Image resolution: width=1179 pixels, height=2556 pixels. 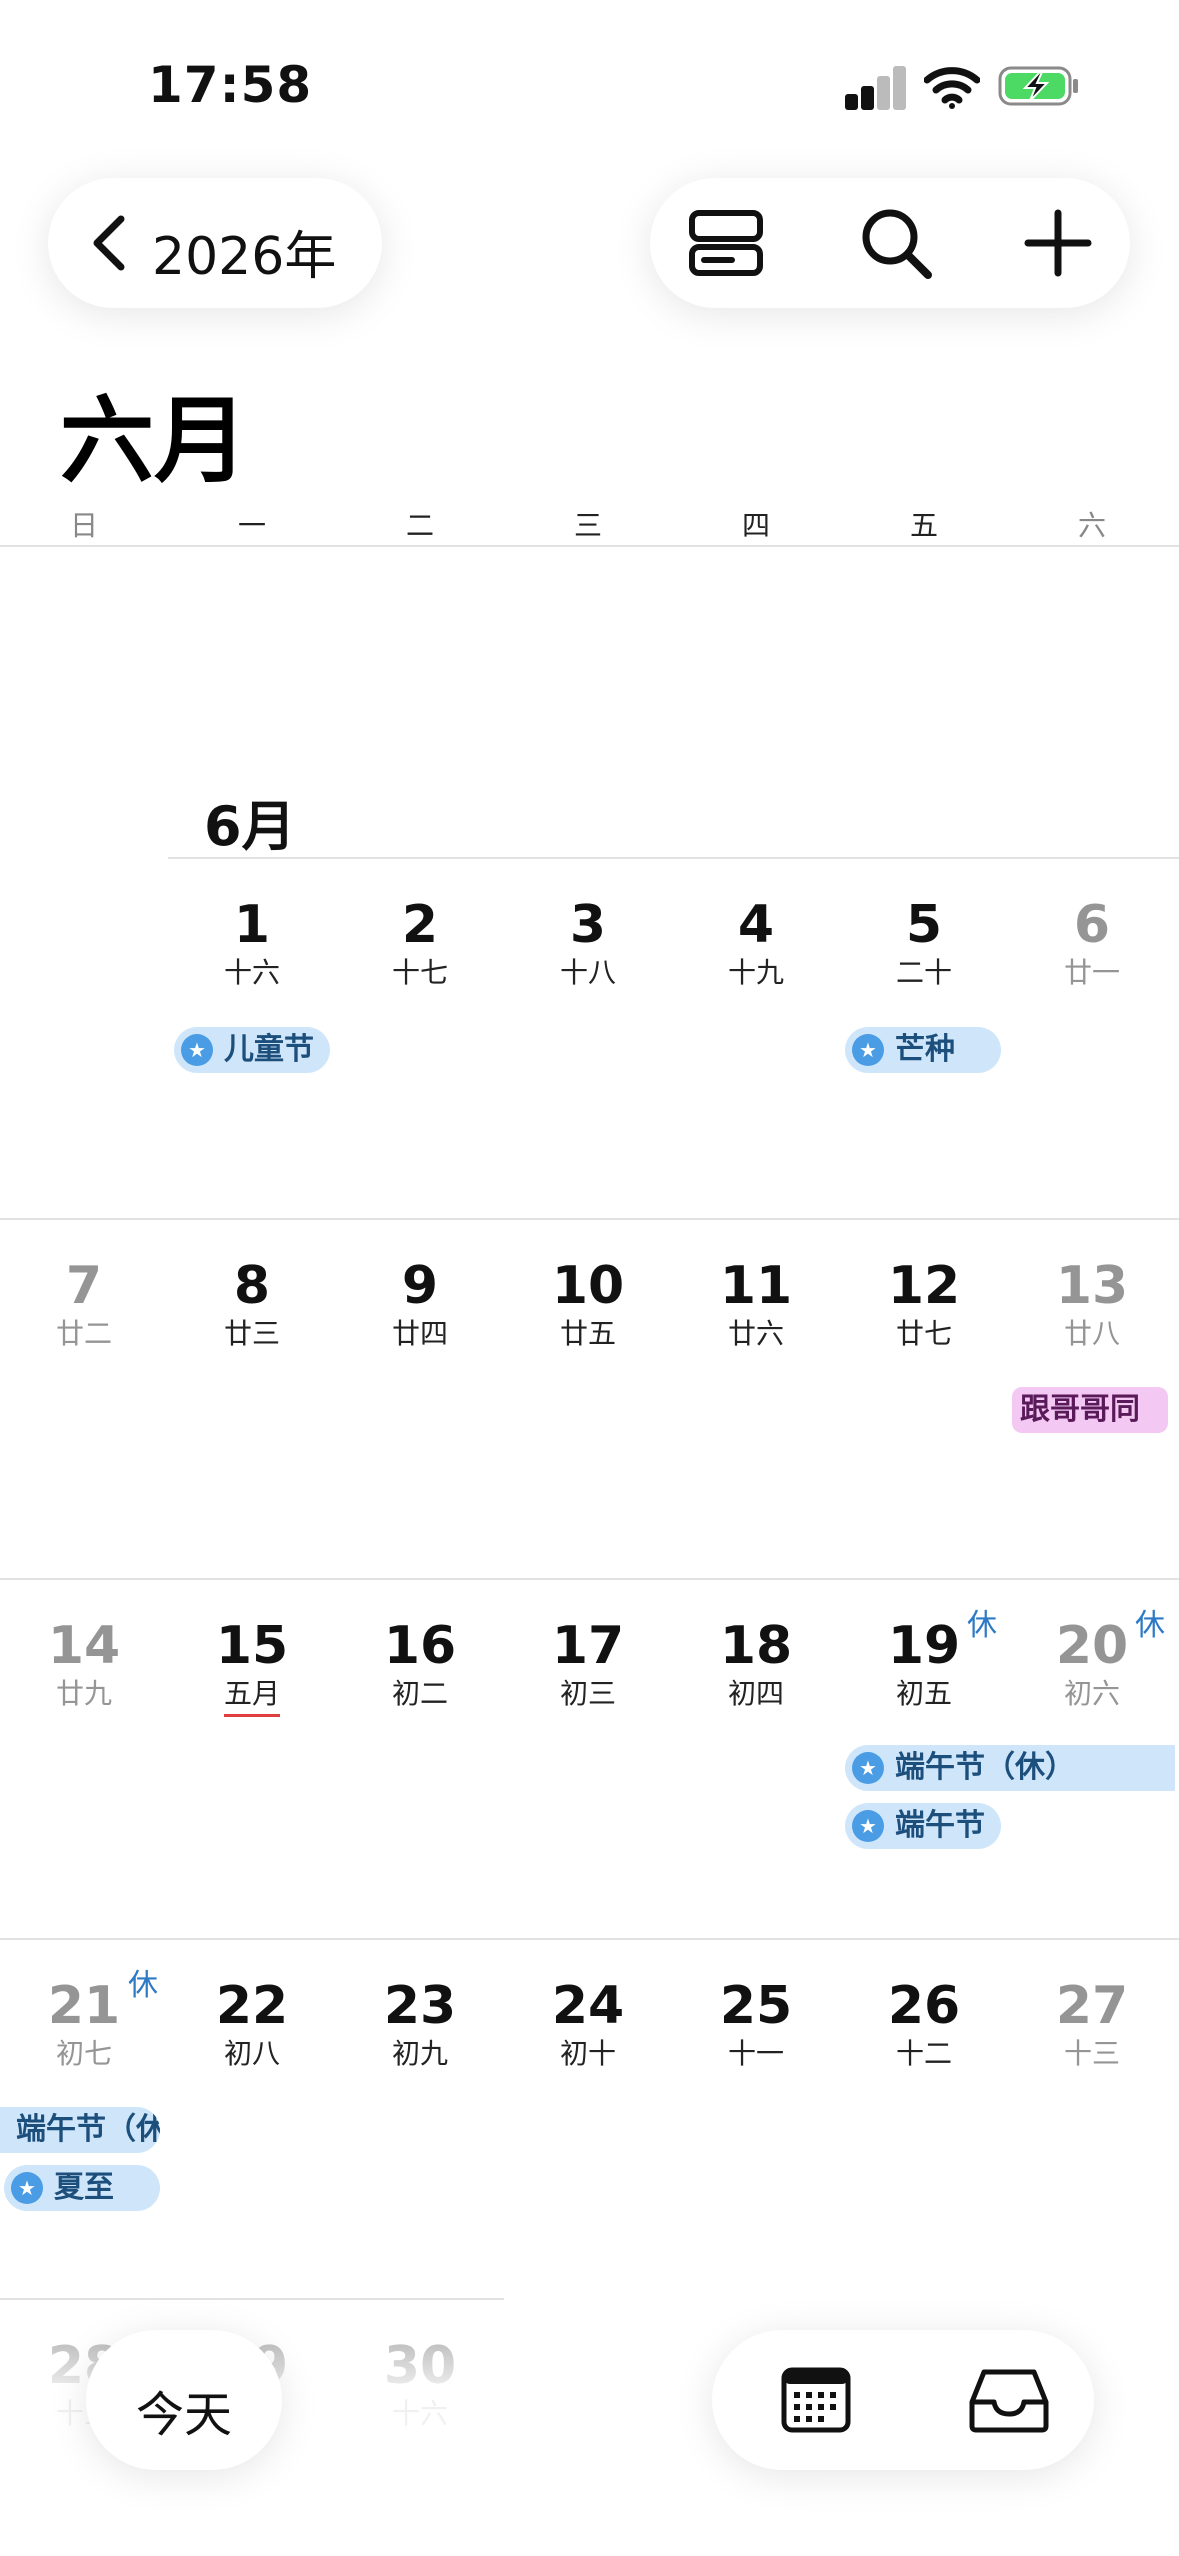 What do you see at coordinates (756, 1664) in the screenshot?
I see `day-cell-18: 18 初四` at bounding box center [756, 1664].